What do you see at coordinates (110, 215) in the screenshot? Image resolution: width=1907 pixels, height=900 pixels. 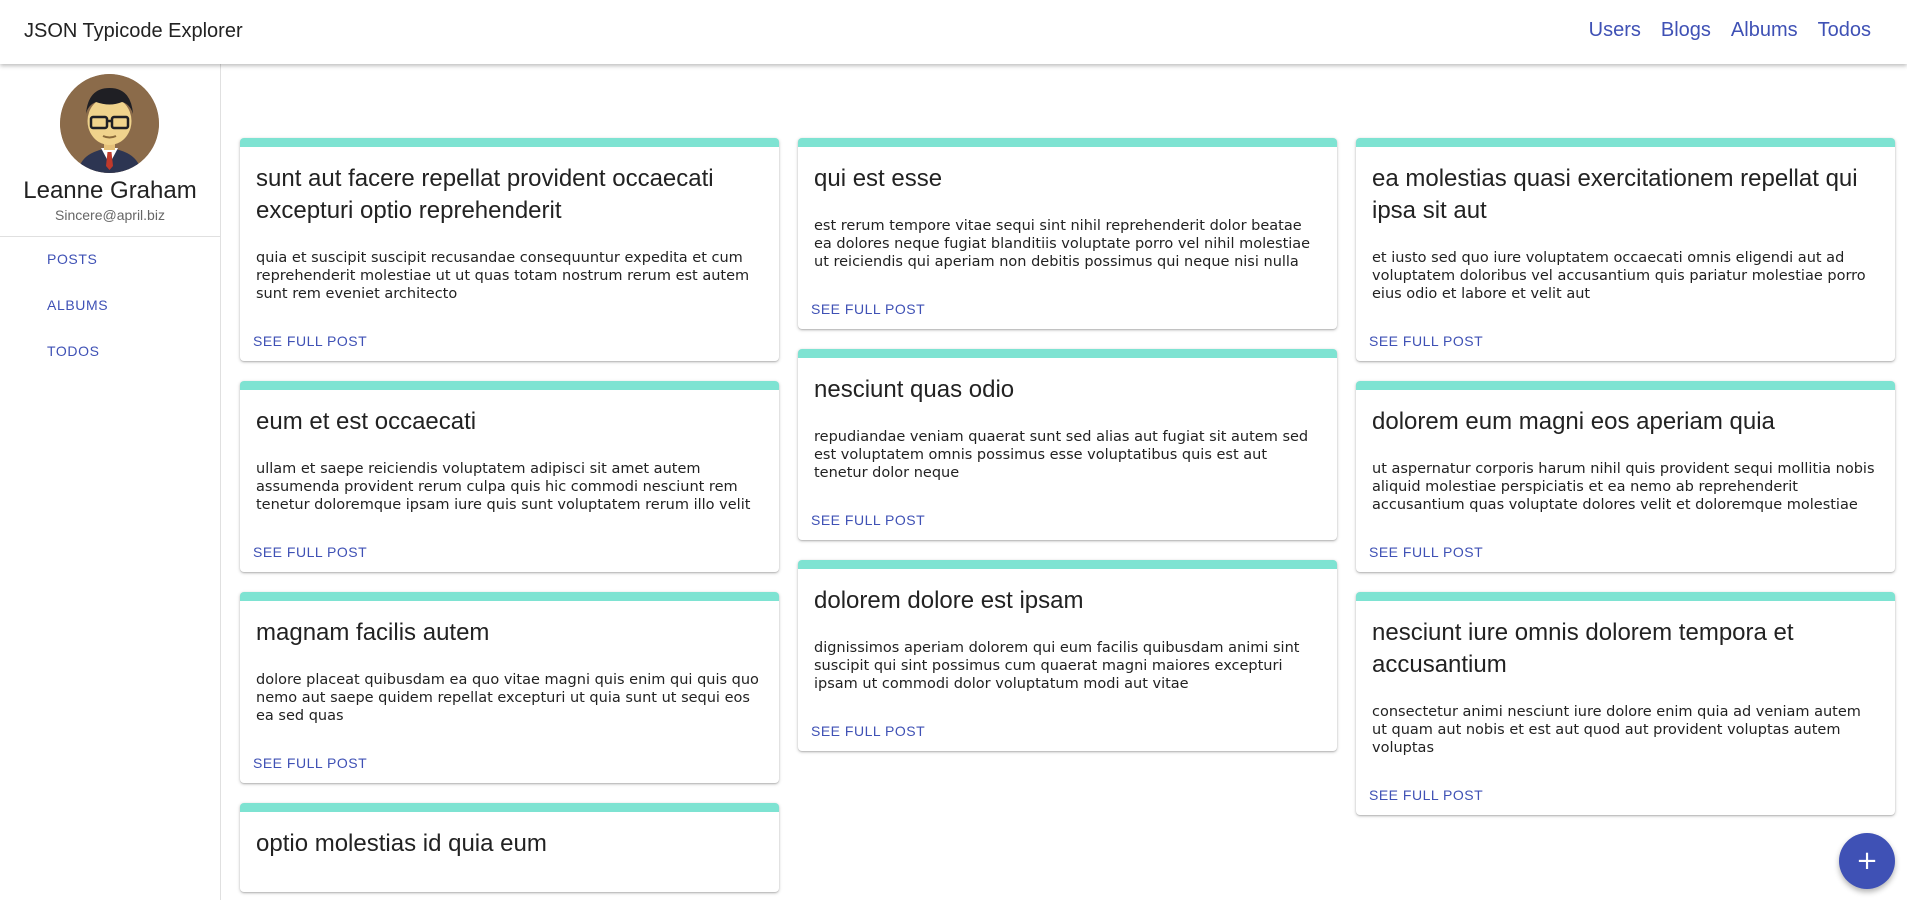 I see `user-email: Sincere@april.biz` at bounding box center [110, 215].